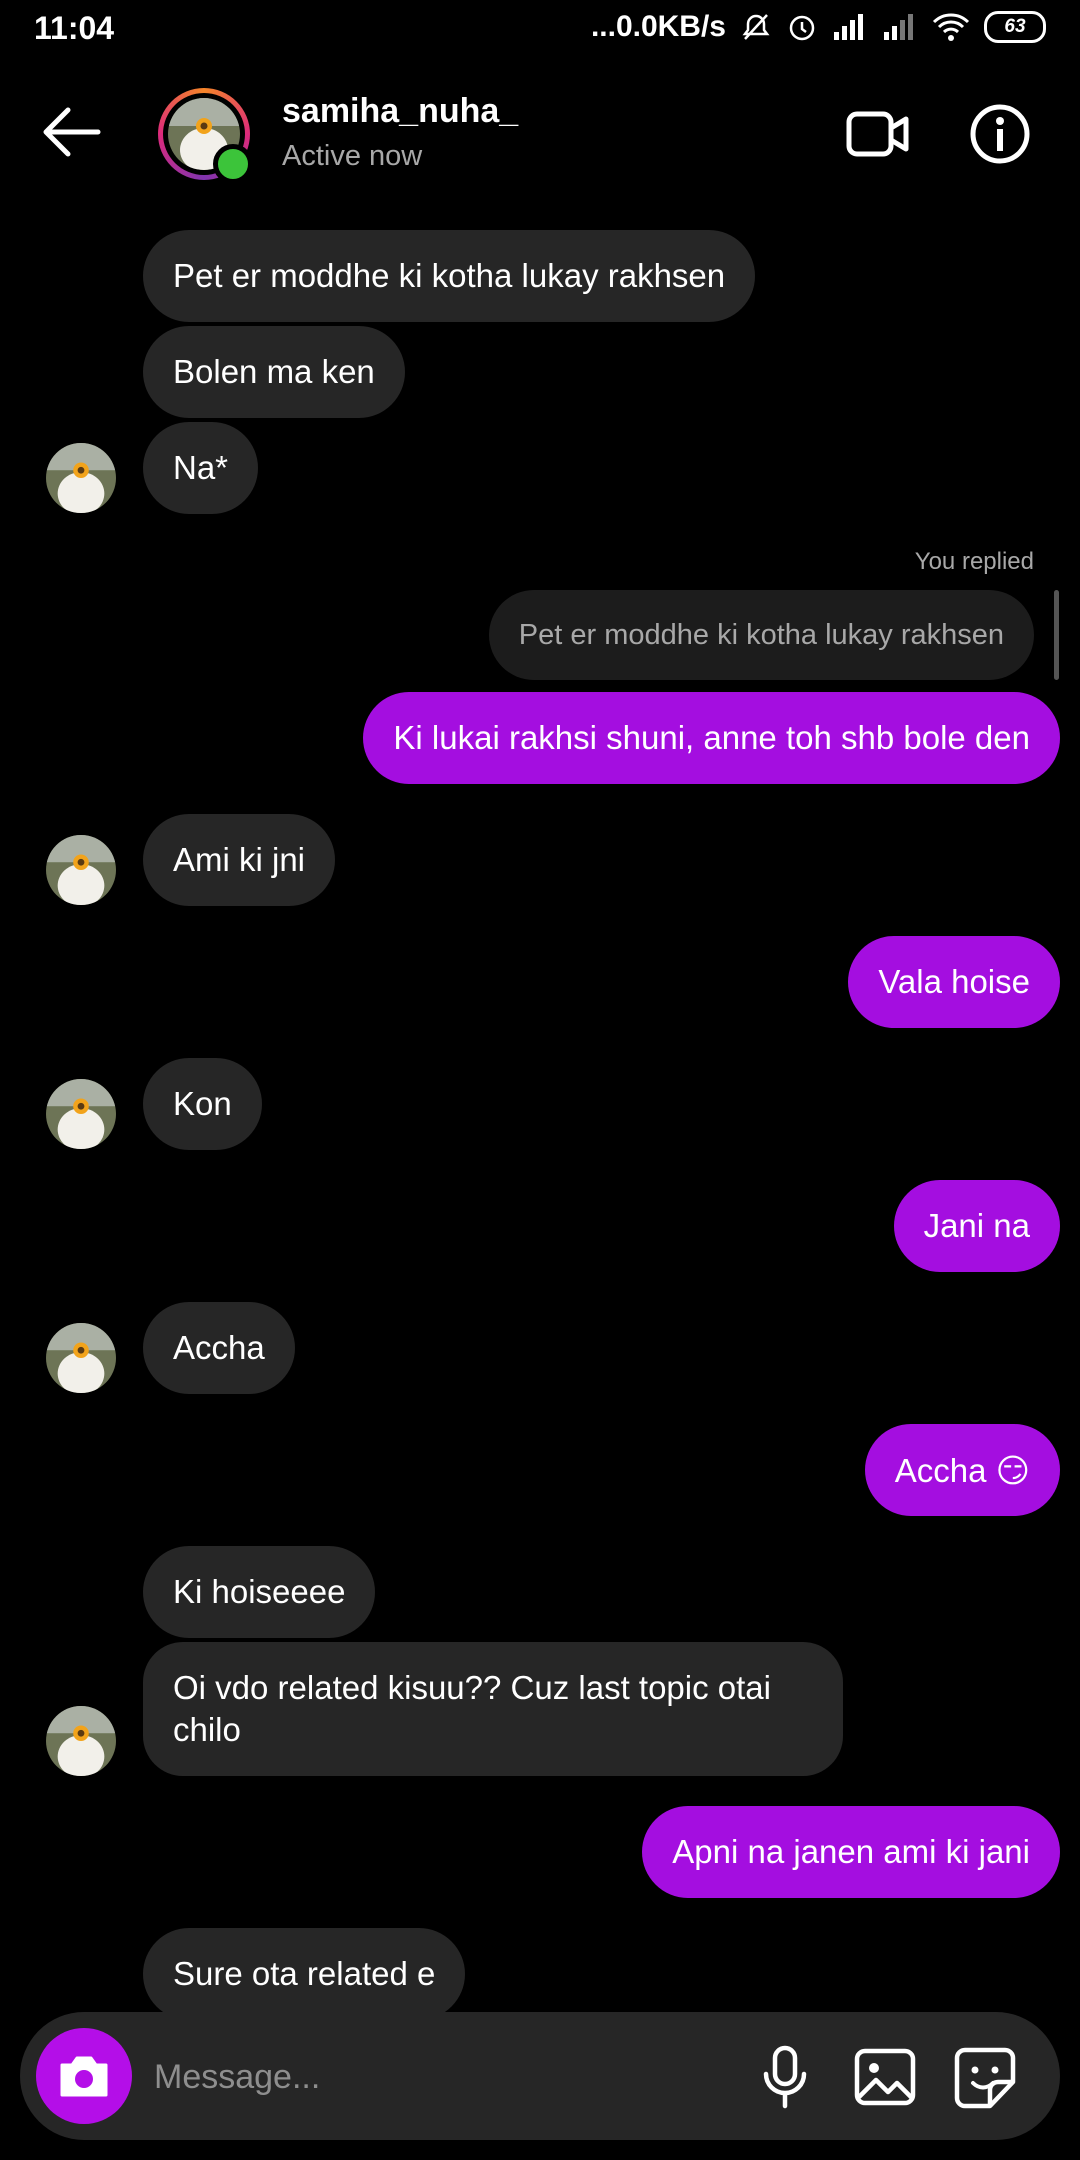  What do you see at coordinates (540, 137) in the screenshot?
I see `chat-header: samiha_nuha_ Active now` at bounding box center [540, 137].